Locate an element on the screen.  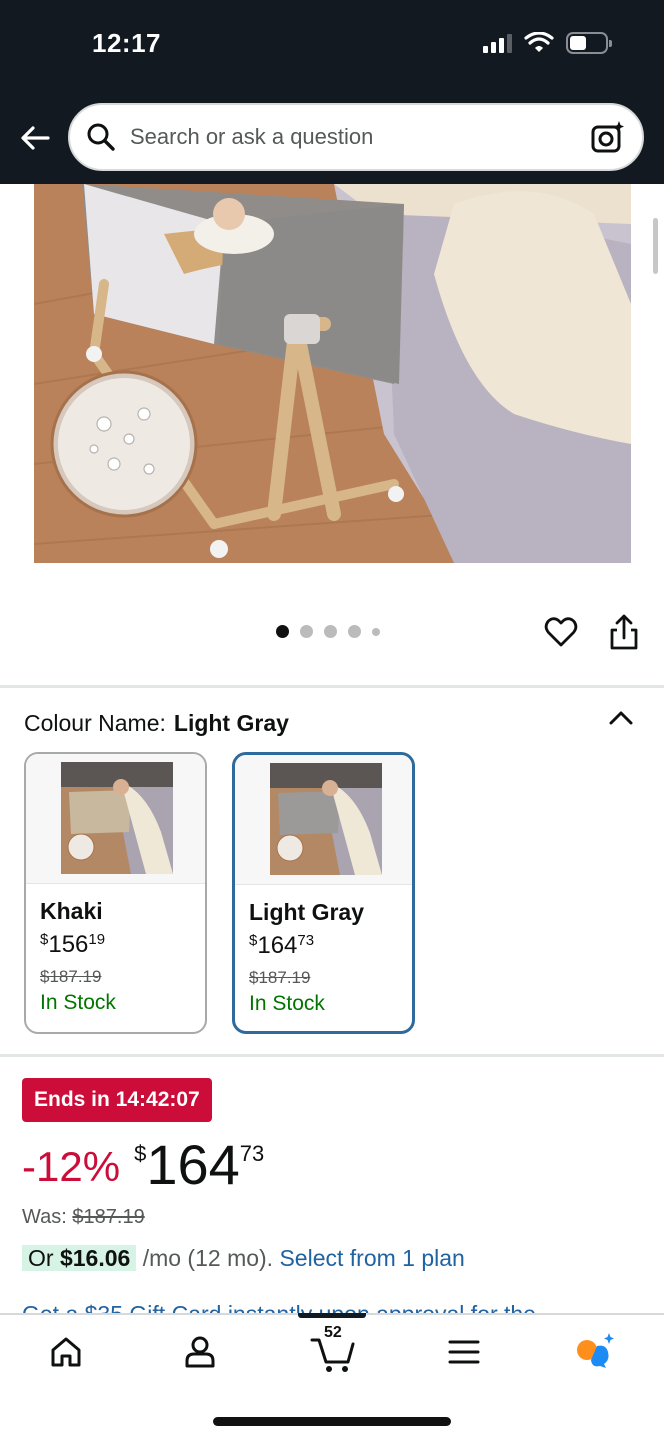
swatch-price: $15619 is located at coordinates (122, 945).